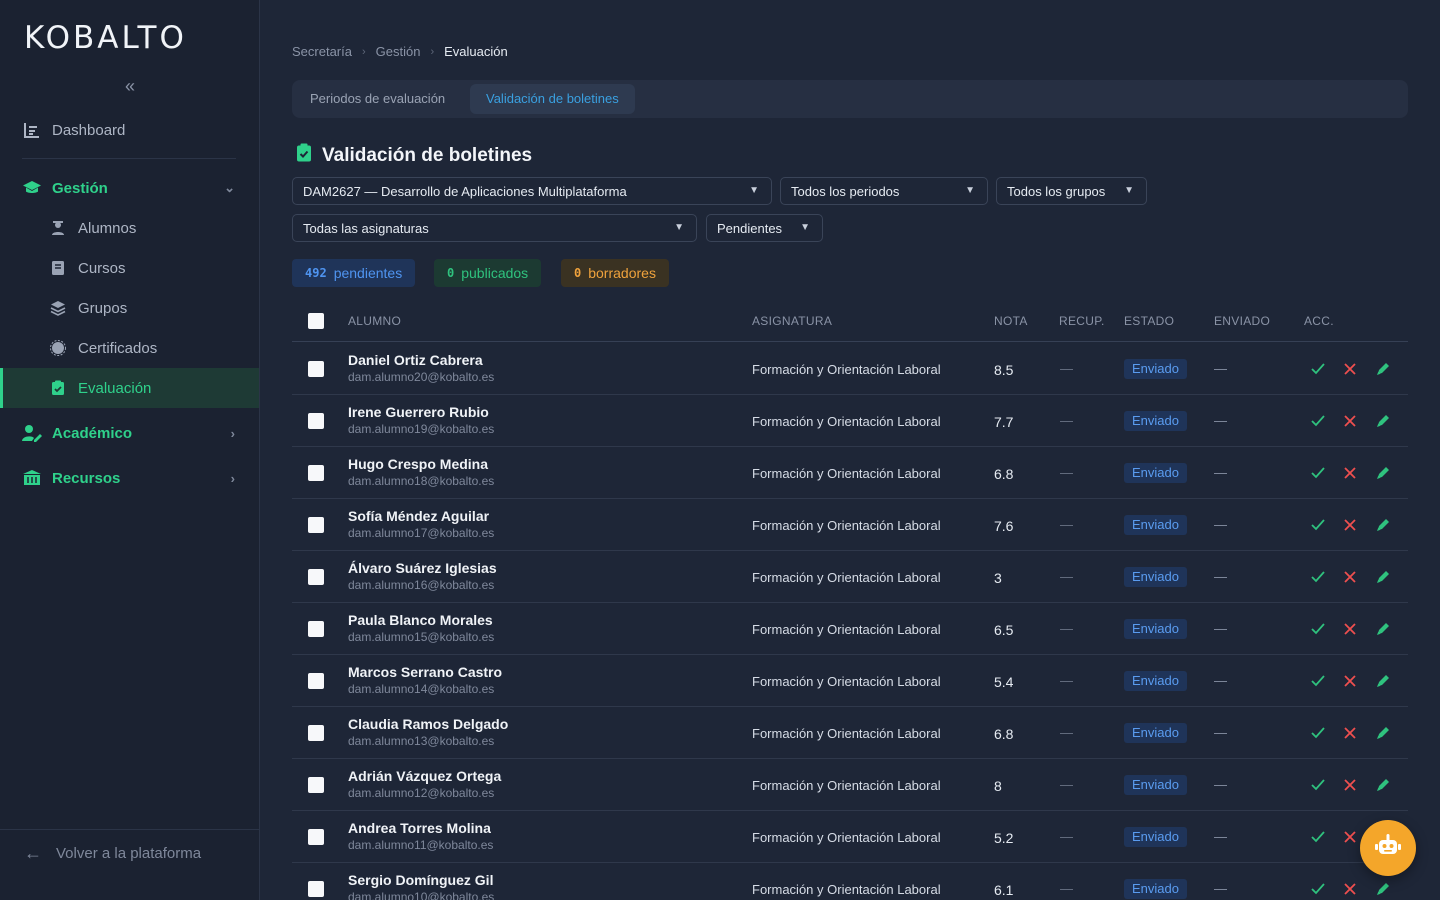  I want to click on period-select: Todos los periodos ▼, so click(884, 191).